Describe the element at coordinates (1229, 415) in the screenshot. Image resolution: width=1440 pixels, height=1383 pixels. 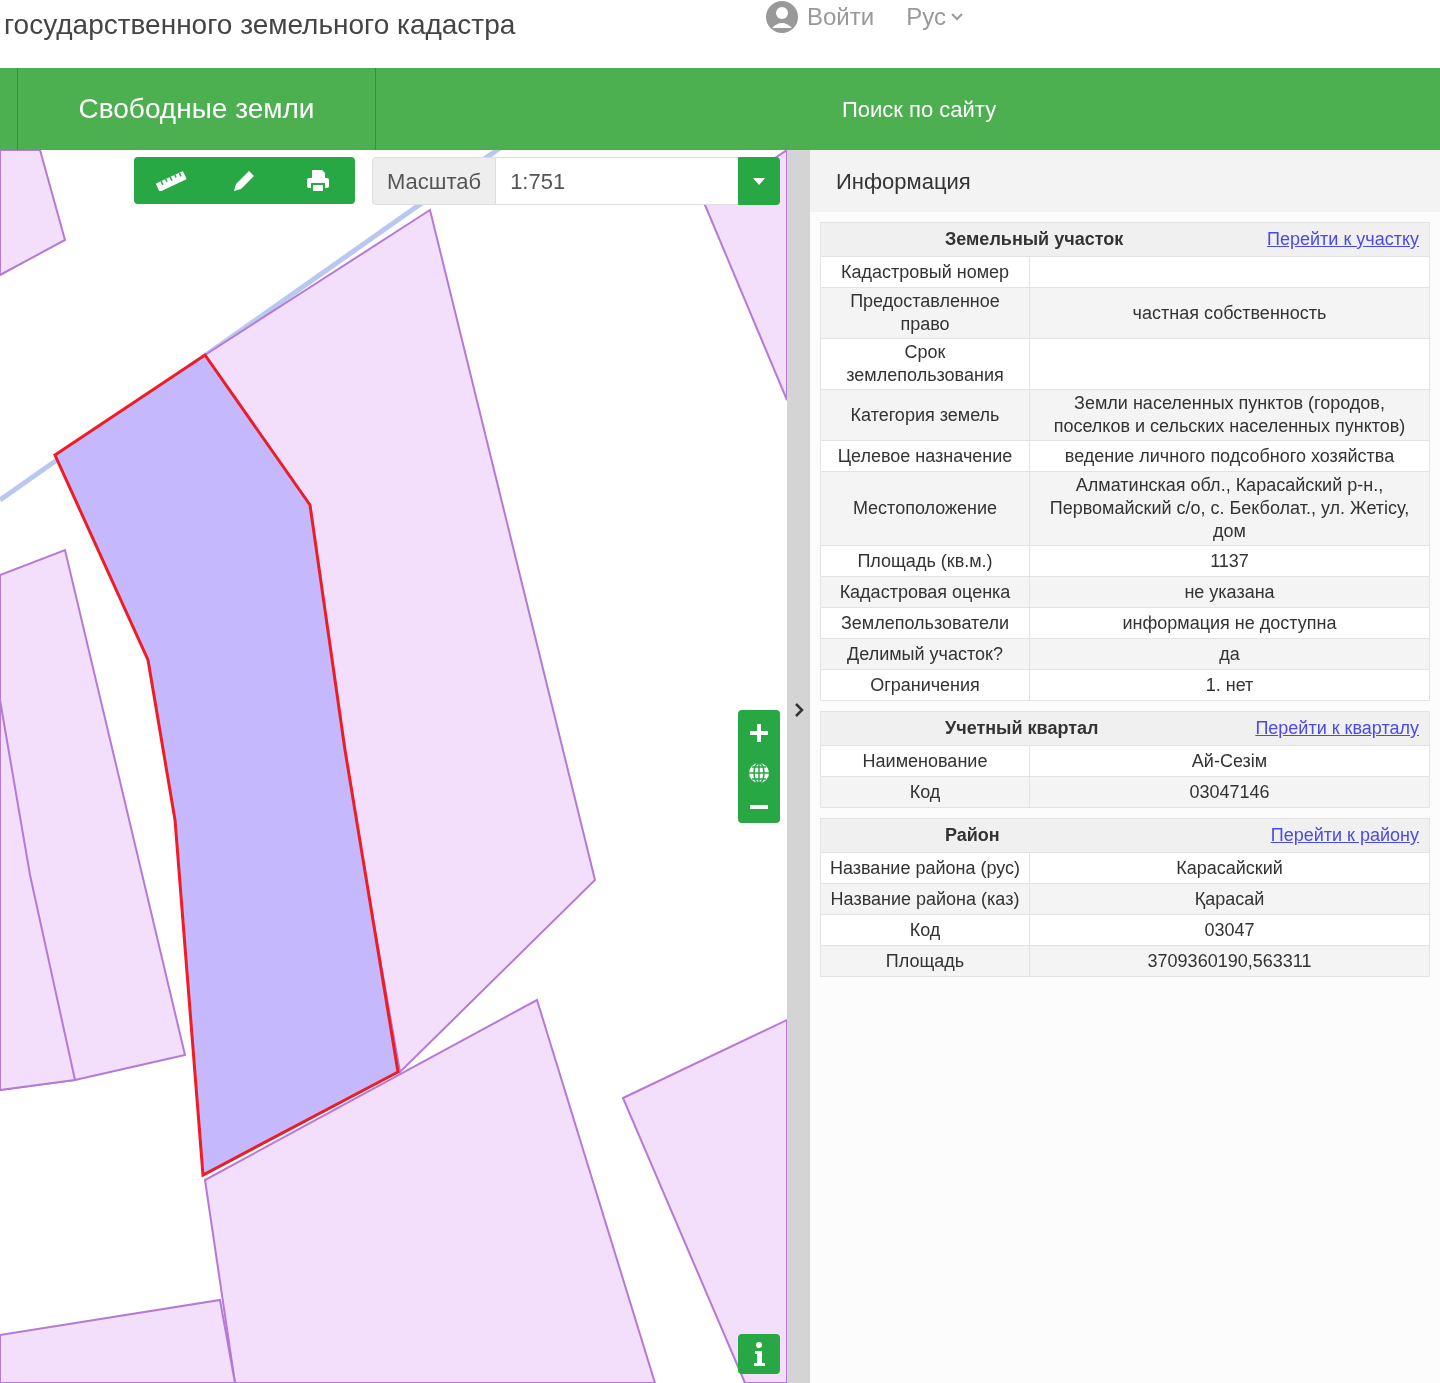
I see `row-value: Земли населенных пунктов (городов, поселков и сельских населенных пунктов)` at that location.